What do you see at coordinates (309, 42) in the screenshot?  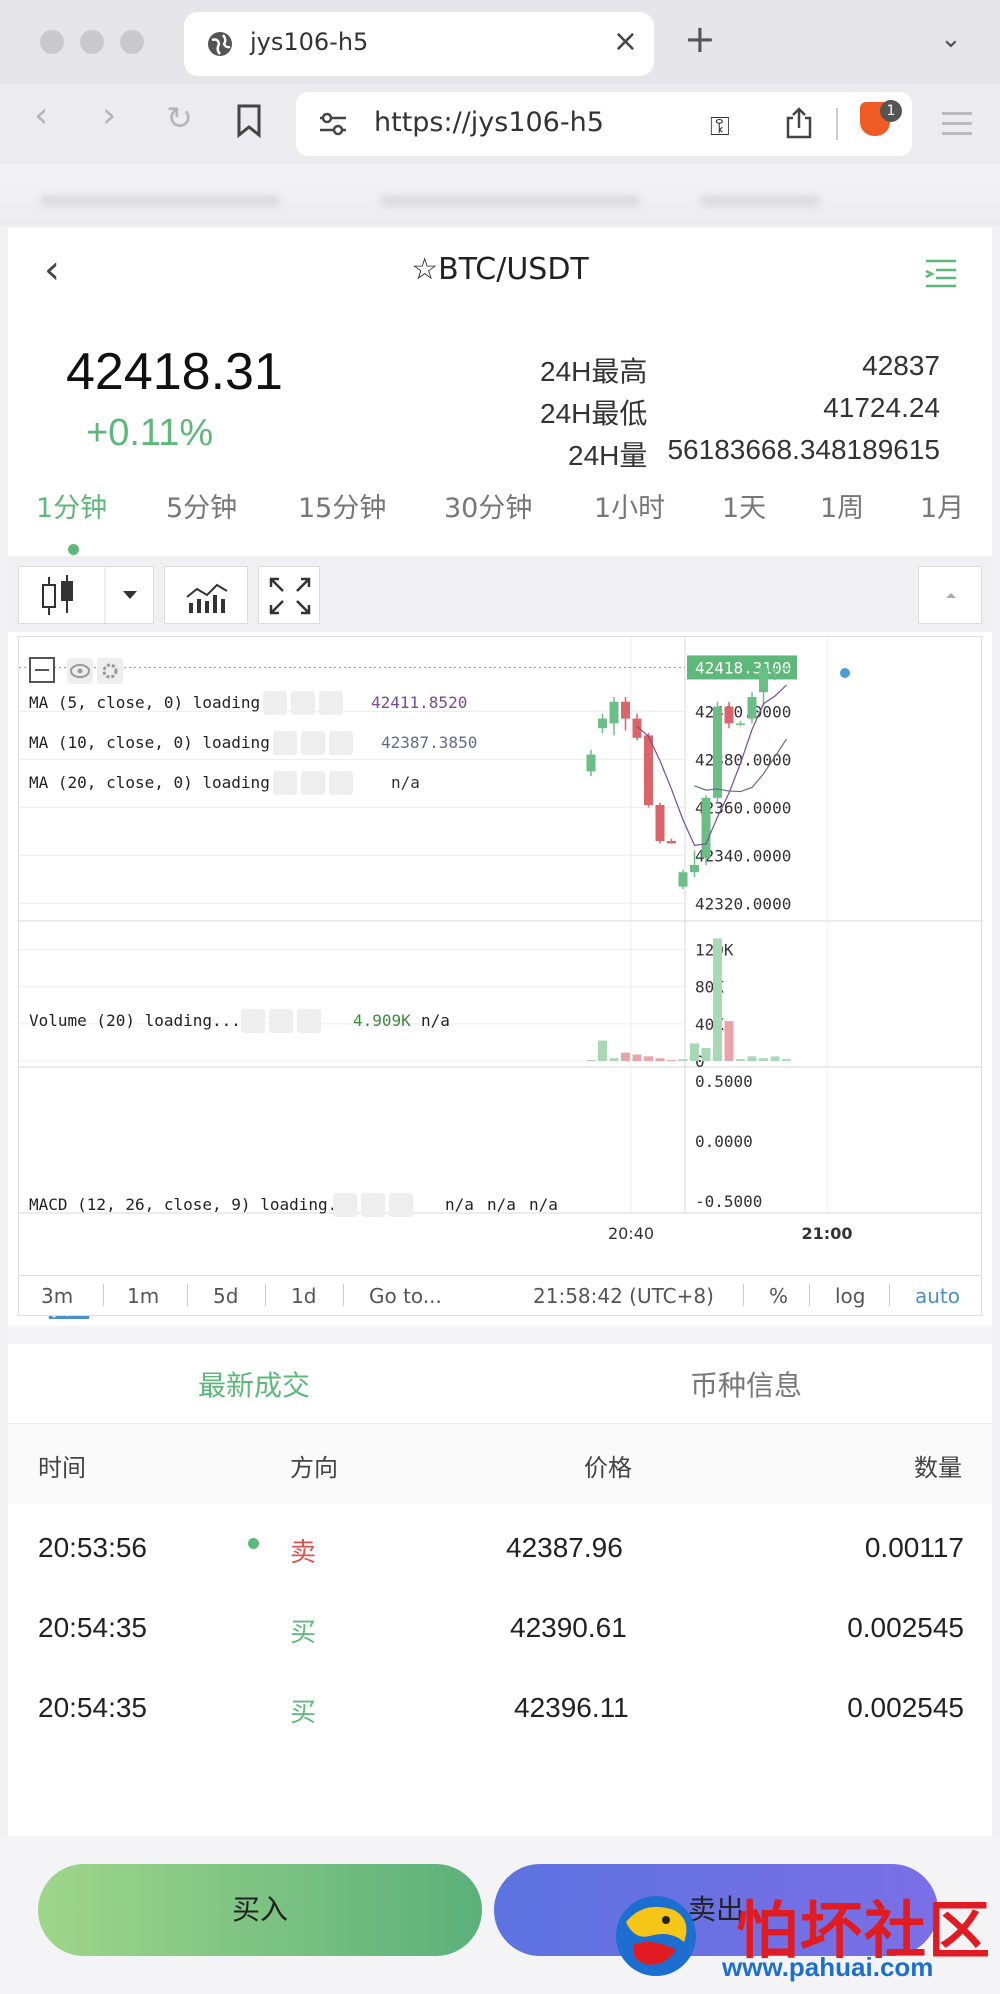 I see `tab-title: jys106-h5` at bounding box center [309, 42].